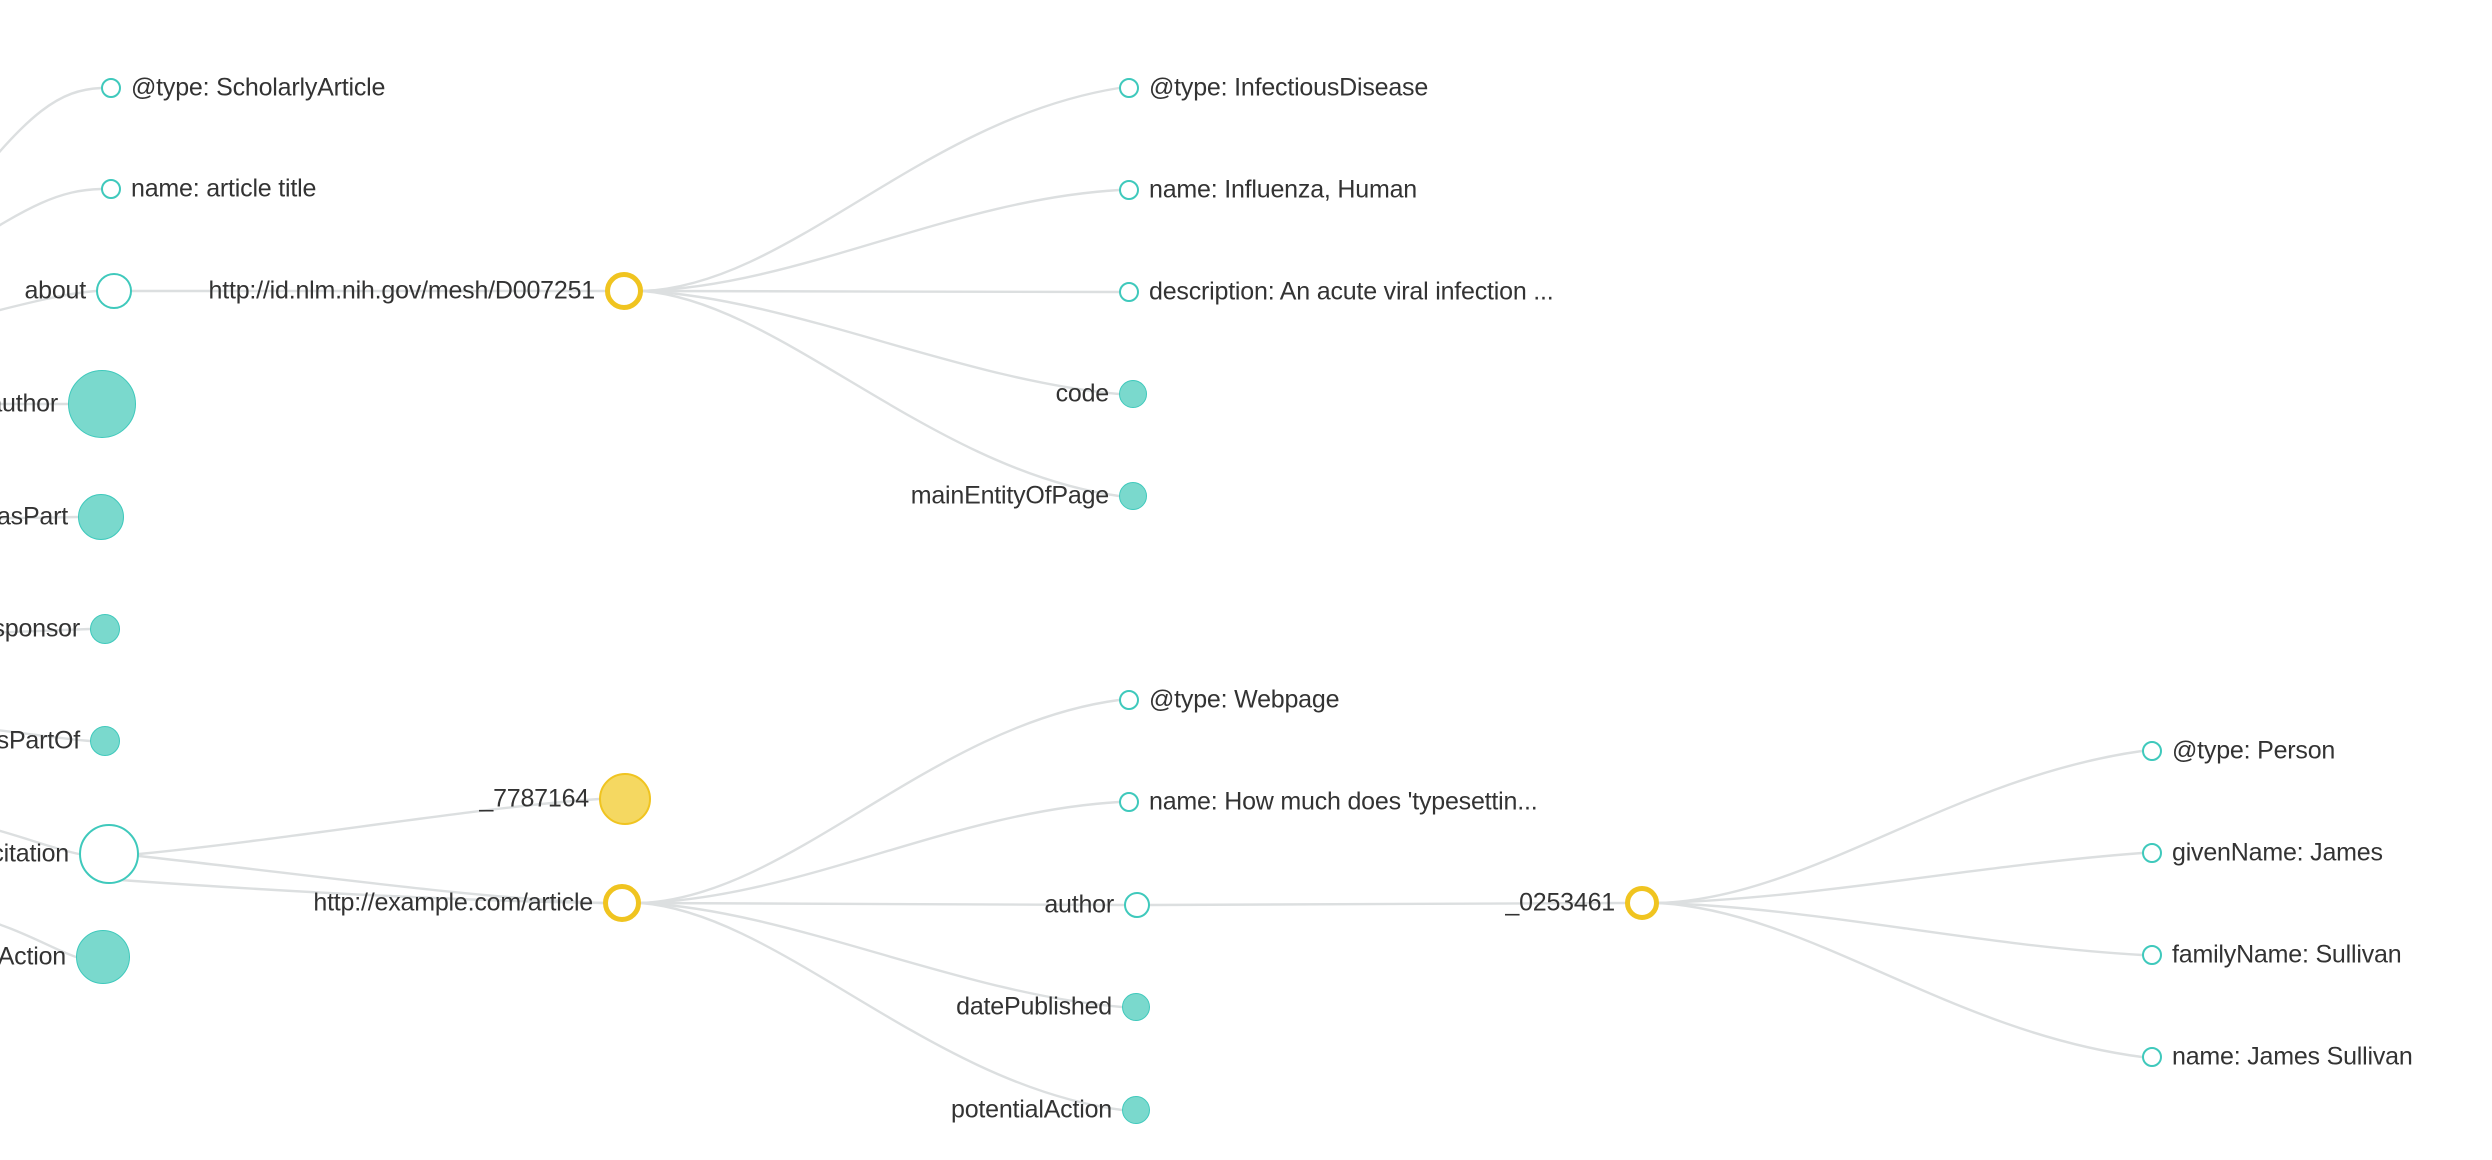  What do you see at coordinates (624, 291) in the screenshot?
I see `graph-node-mesh-d007251` at bounding box center [624, 291].